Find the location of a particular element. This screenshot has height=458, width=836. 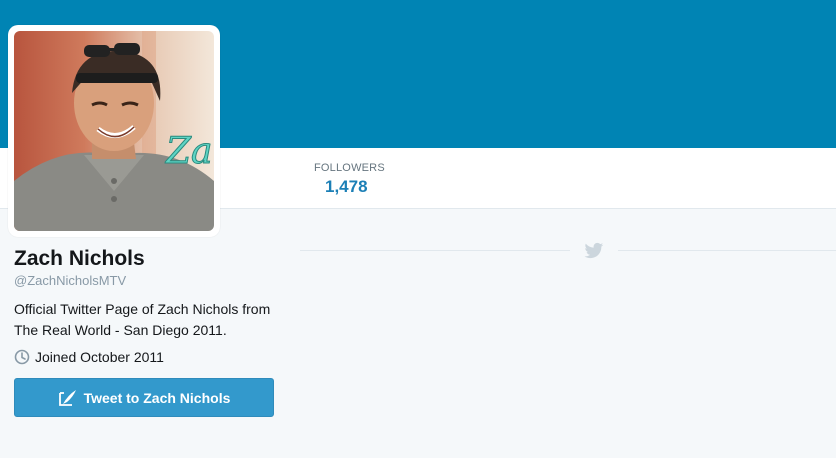

clock-icon is located at coordinates (22, 357).